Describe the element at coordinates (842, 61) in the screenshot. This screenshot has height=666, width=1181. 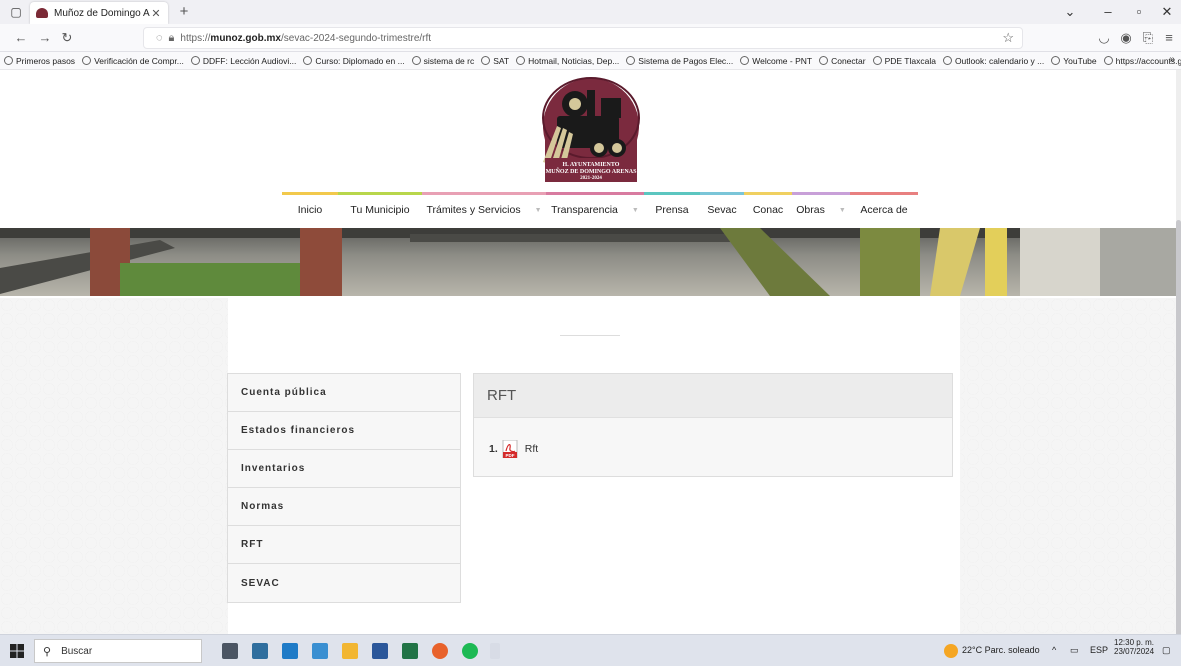
I see `bookmark-item: Conectar` at that location.